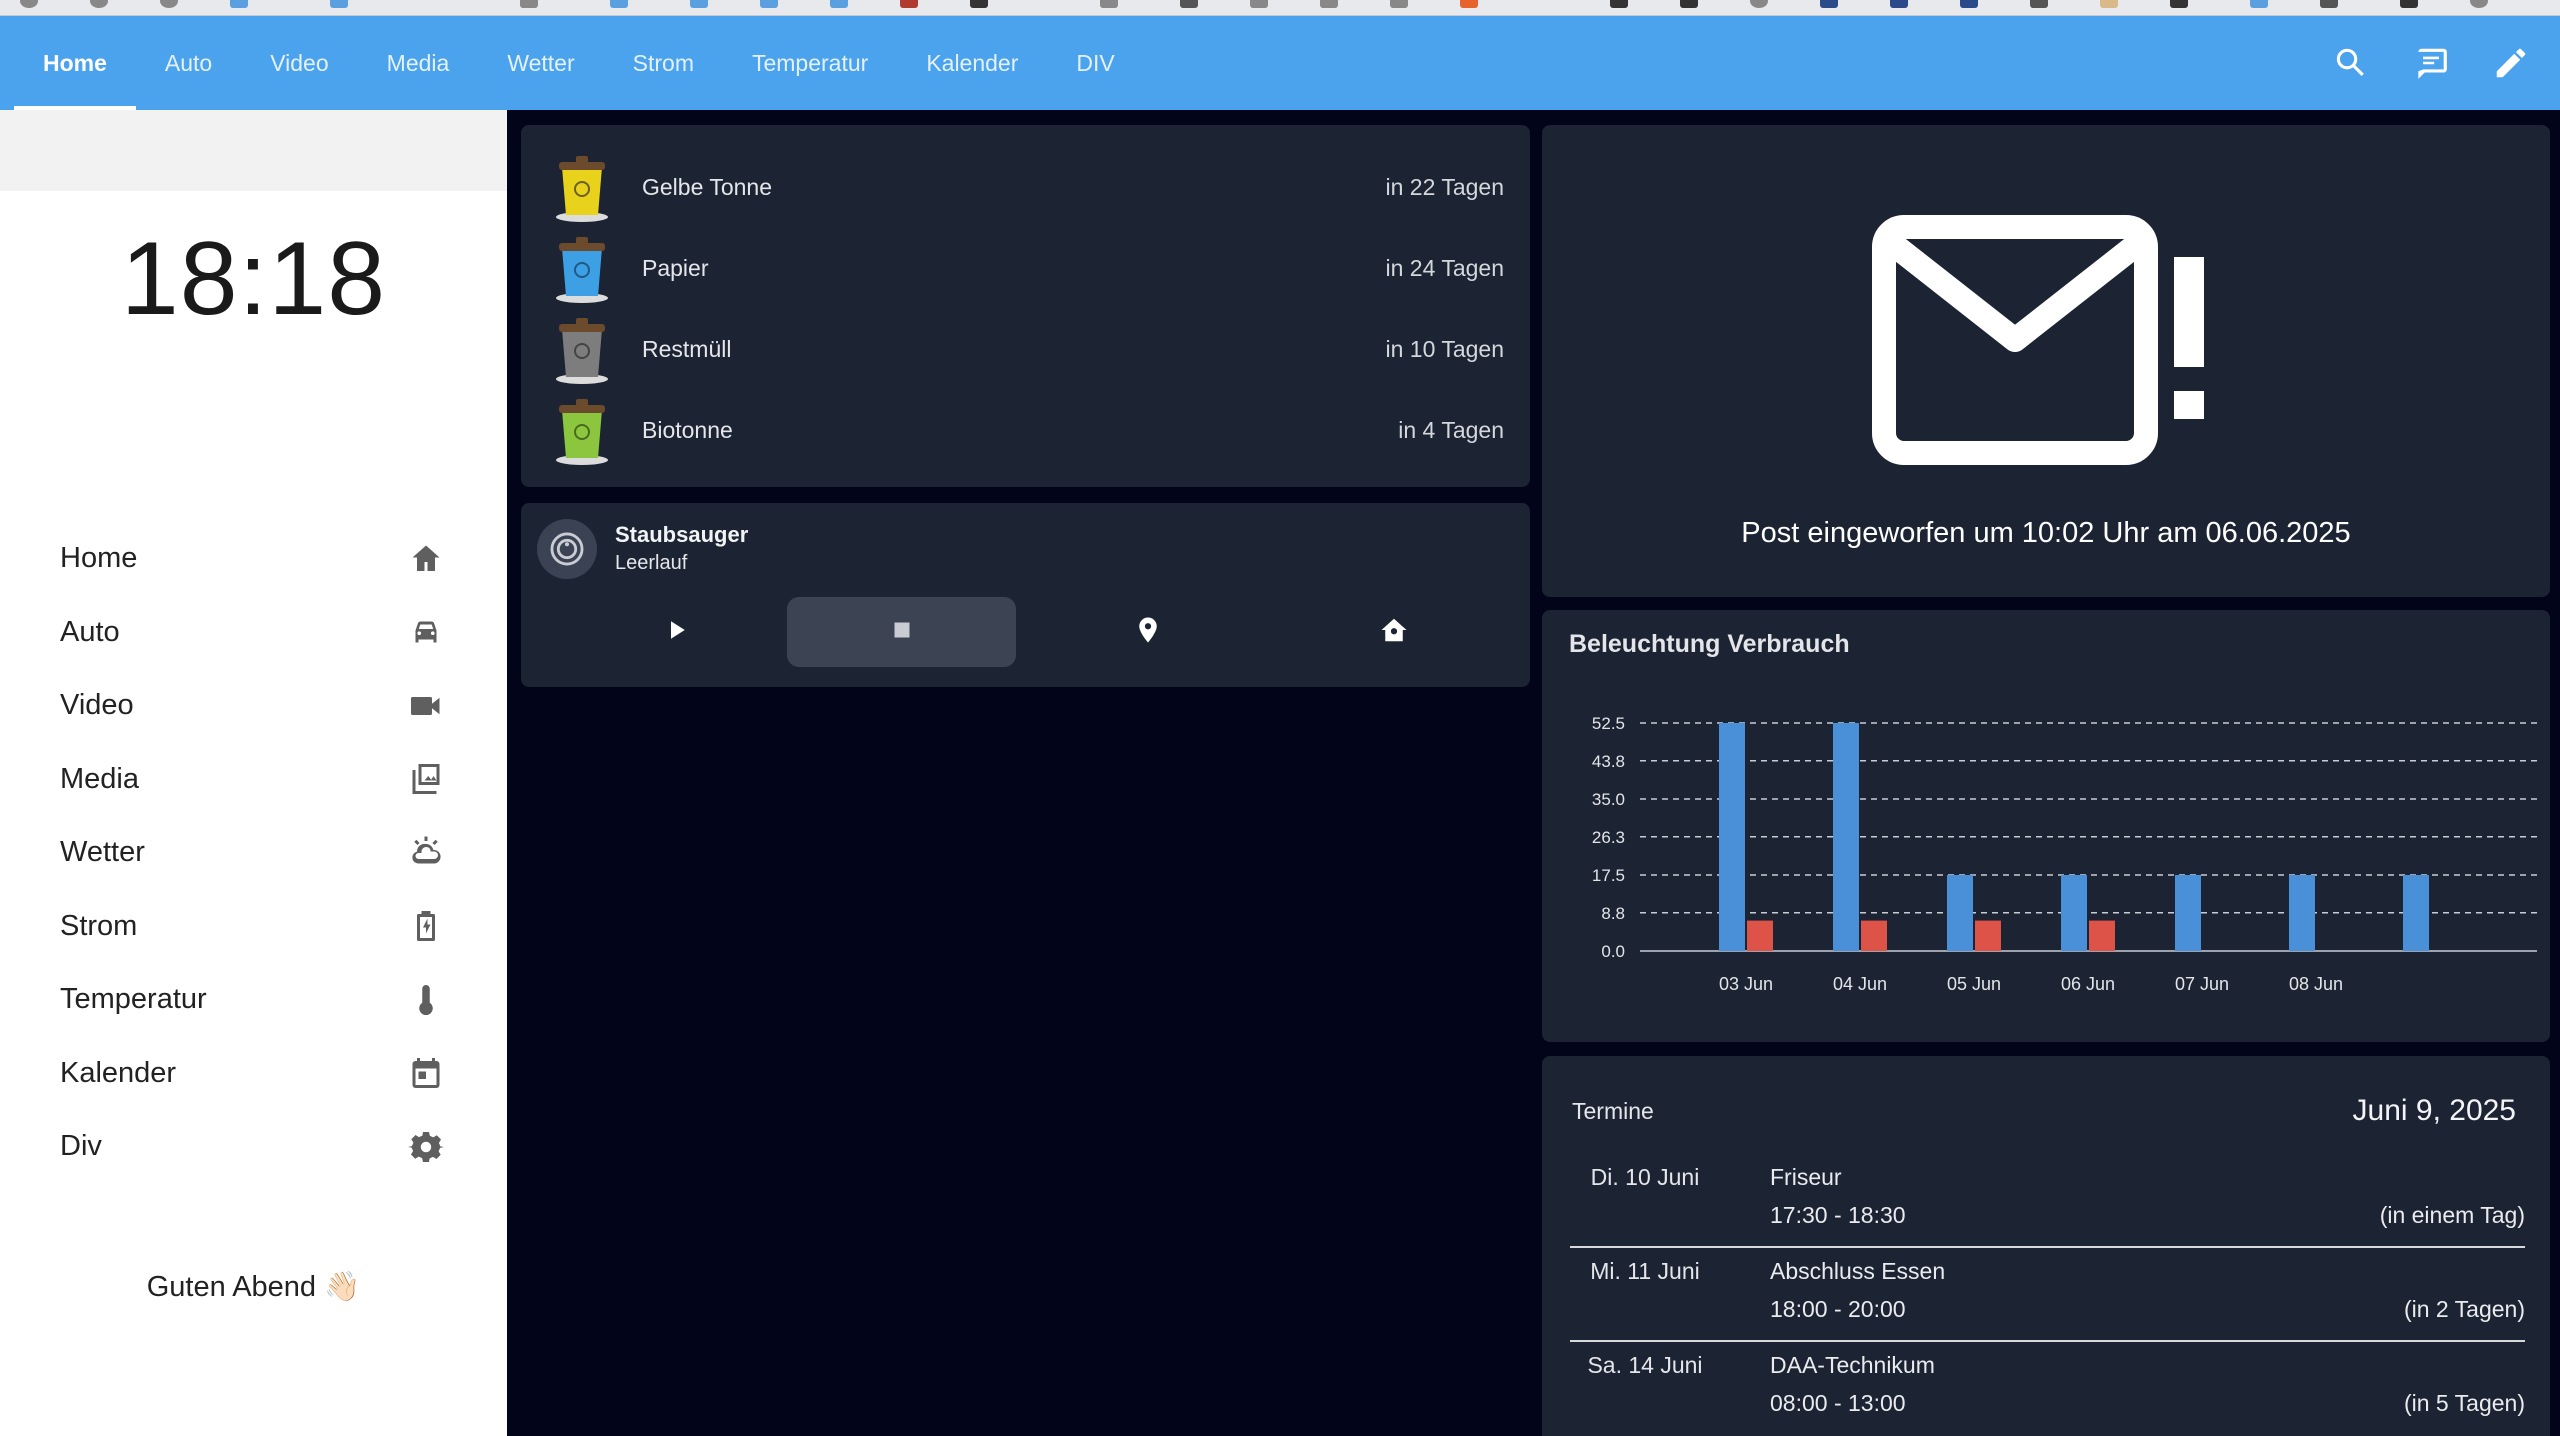 This screenshot has height=1436, width=2560. I want to click on sidebar-item-home: Home, so click(252, 559).